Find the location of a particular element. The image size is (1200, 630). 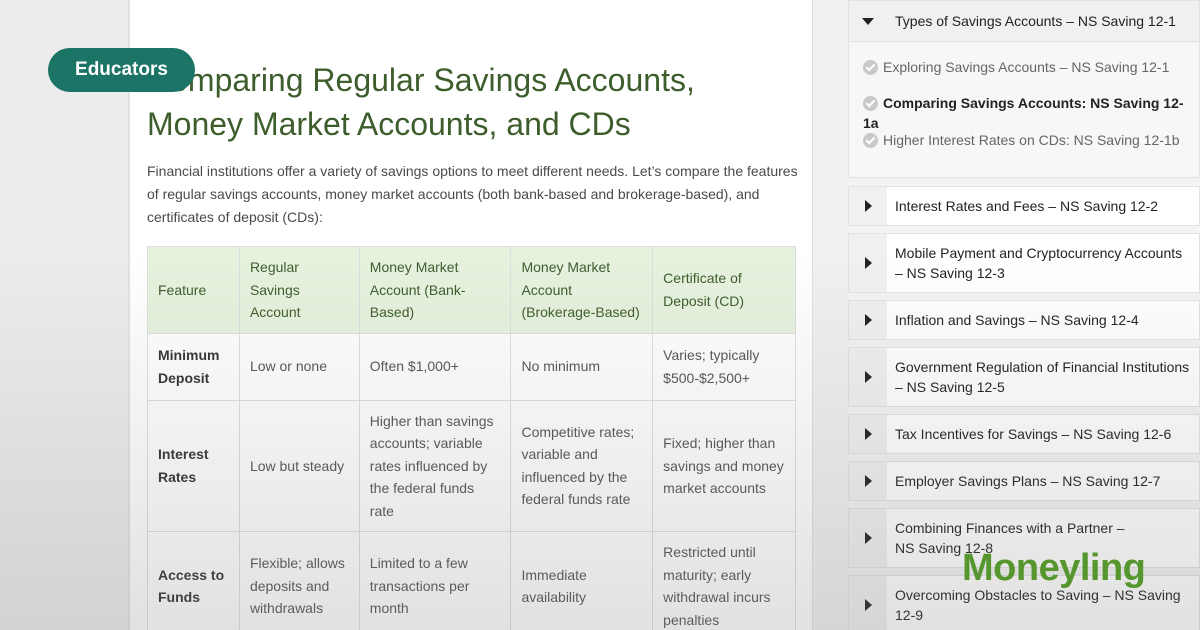

table-cell: No minimum is located at coordinates (582, 366).